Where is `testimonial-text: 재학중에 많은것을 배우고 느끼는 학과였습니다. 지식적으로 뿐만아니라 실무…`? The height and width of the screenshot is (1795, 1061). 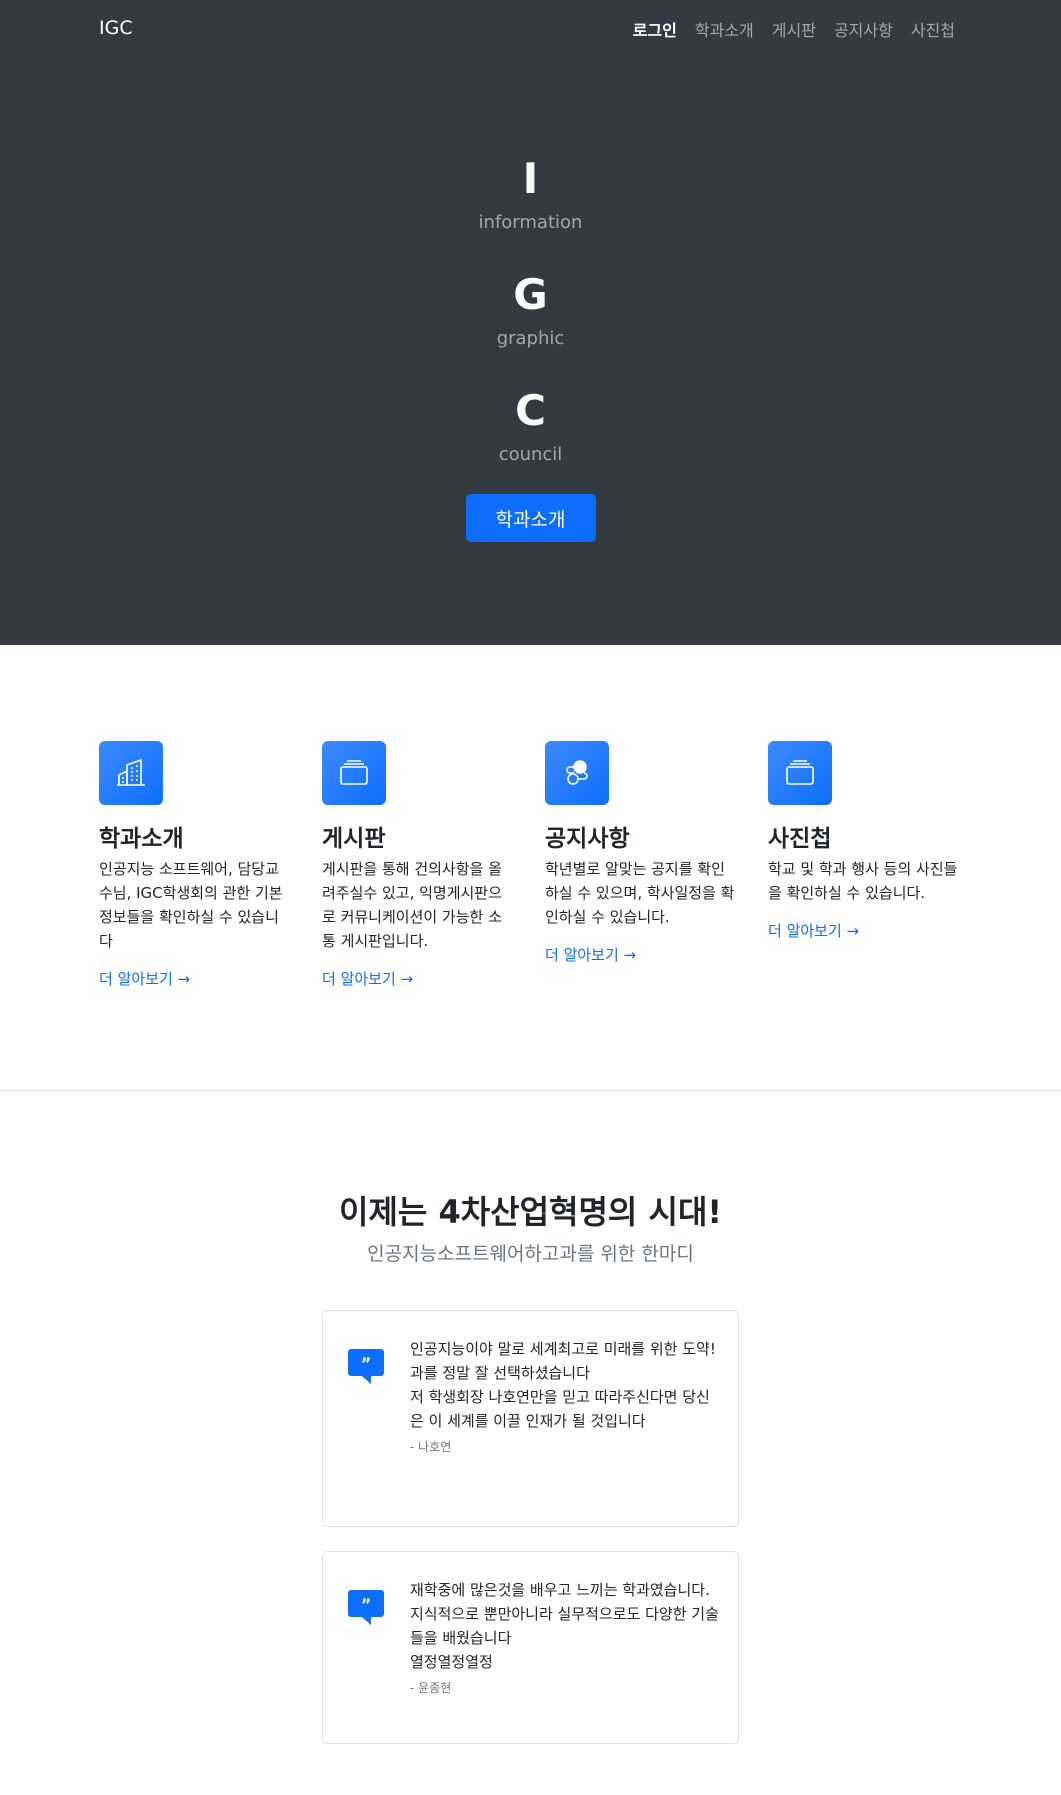
testimonial-text: 재학중에 많은것을 배우고 느끼는 학과였습니다. 지식적으로 뿐만아니라 실무… is located at coordinates (564, 1626).